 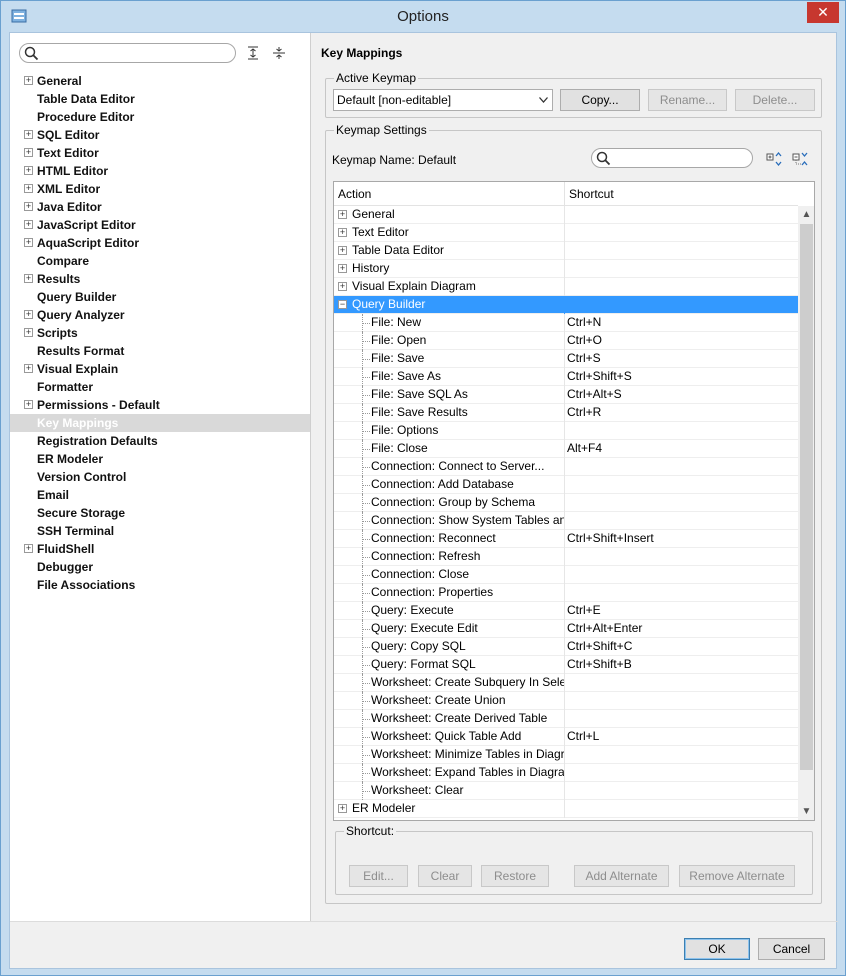 I want to click on nav-item: + Permissions - Default, so click(x=160, y=405).